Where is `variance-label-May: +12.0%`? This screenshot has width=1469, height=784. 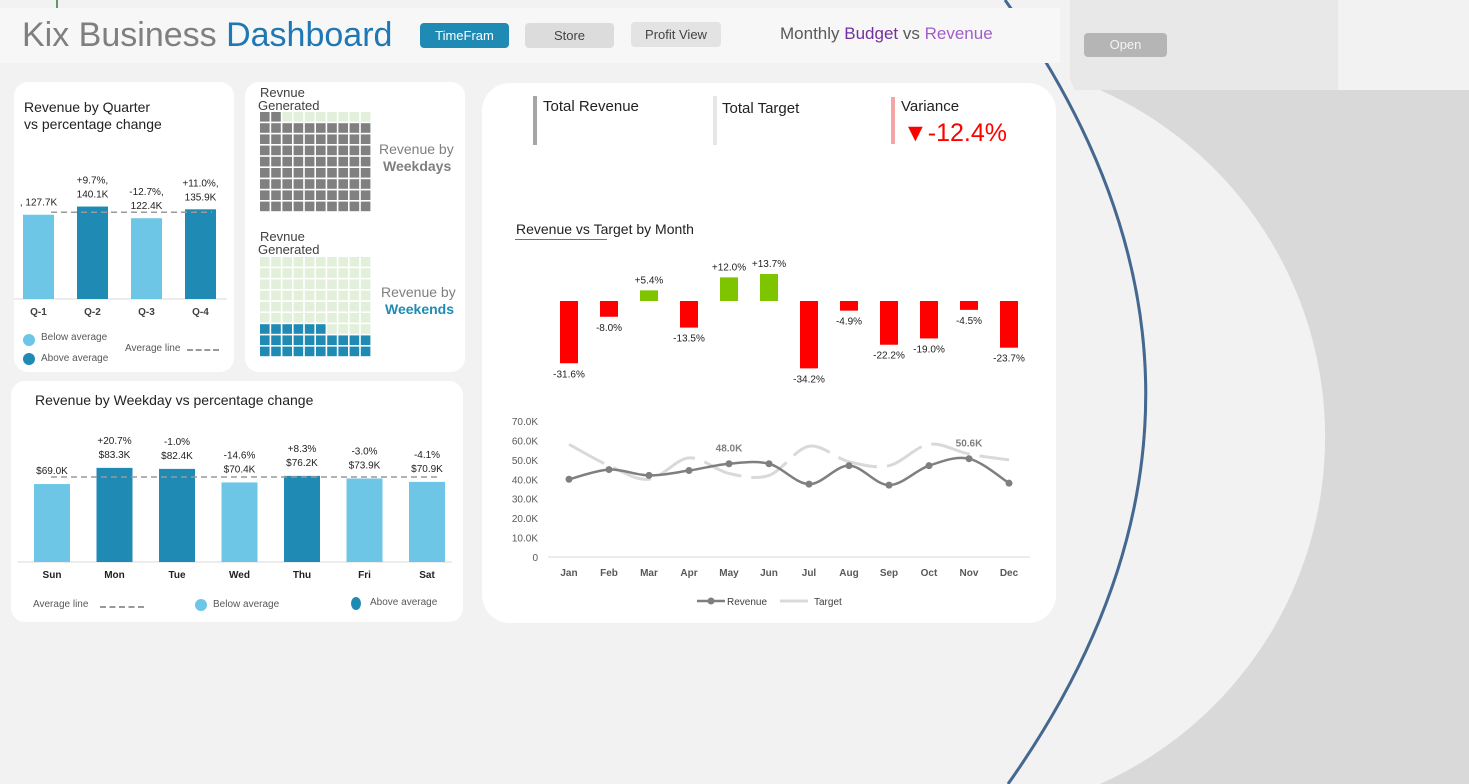
variance-label-May: +12.0% is located at coordinates (729, 267).